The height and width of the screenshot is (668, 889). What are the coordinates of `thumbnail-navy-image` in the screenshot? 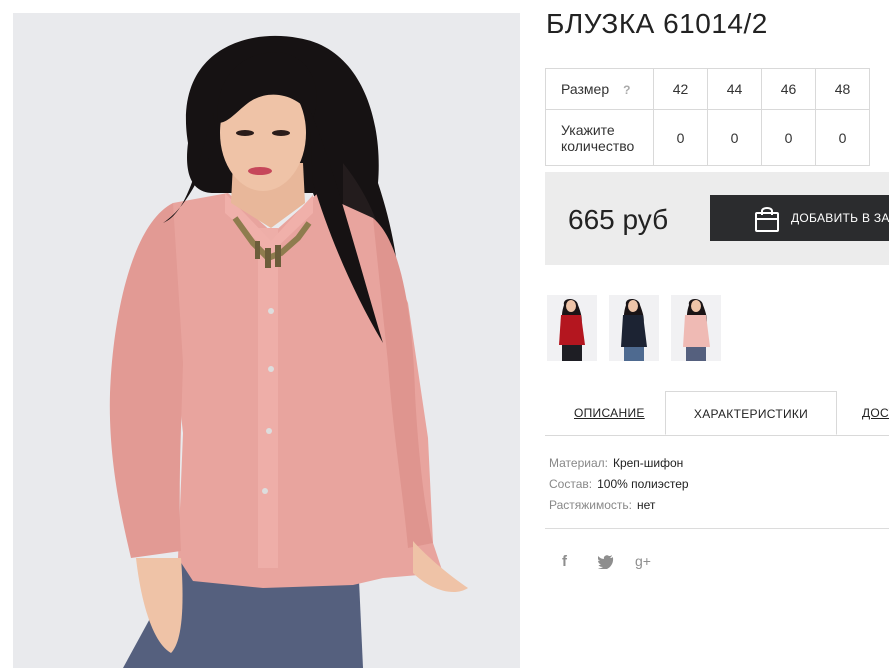 It's located at (634, 328).